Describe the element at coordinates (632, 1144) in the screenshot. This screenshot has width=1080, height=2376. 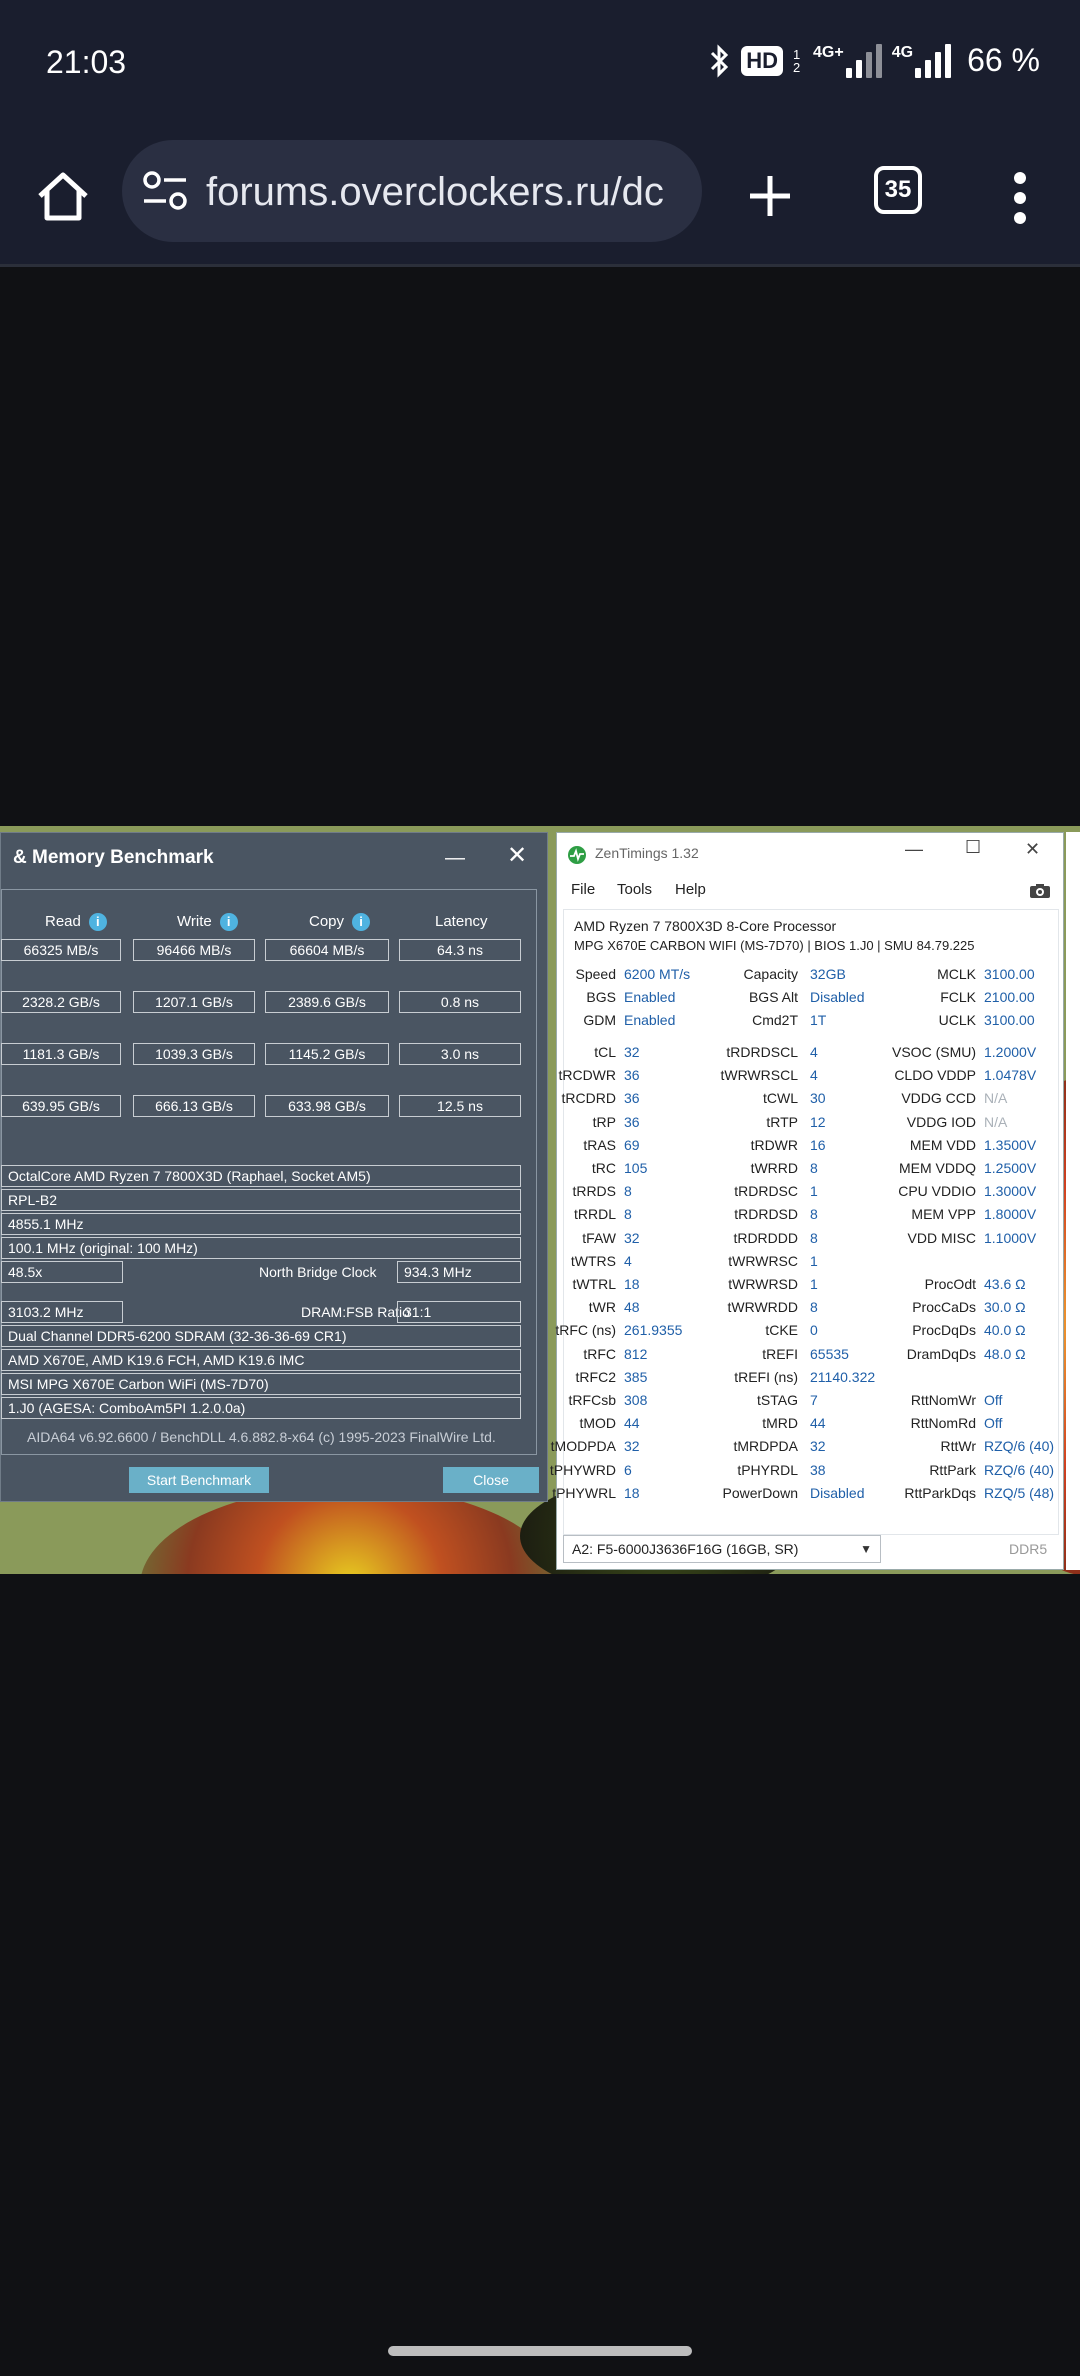
I see `timing-value: 69` at that location.